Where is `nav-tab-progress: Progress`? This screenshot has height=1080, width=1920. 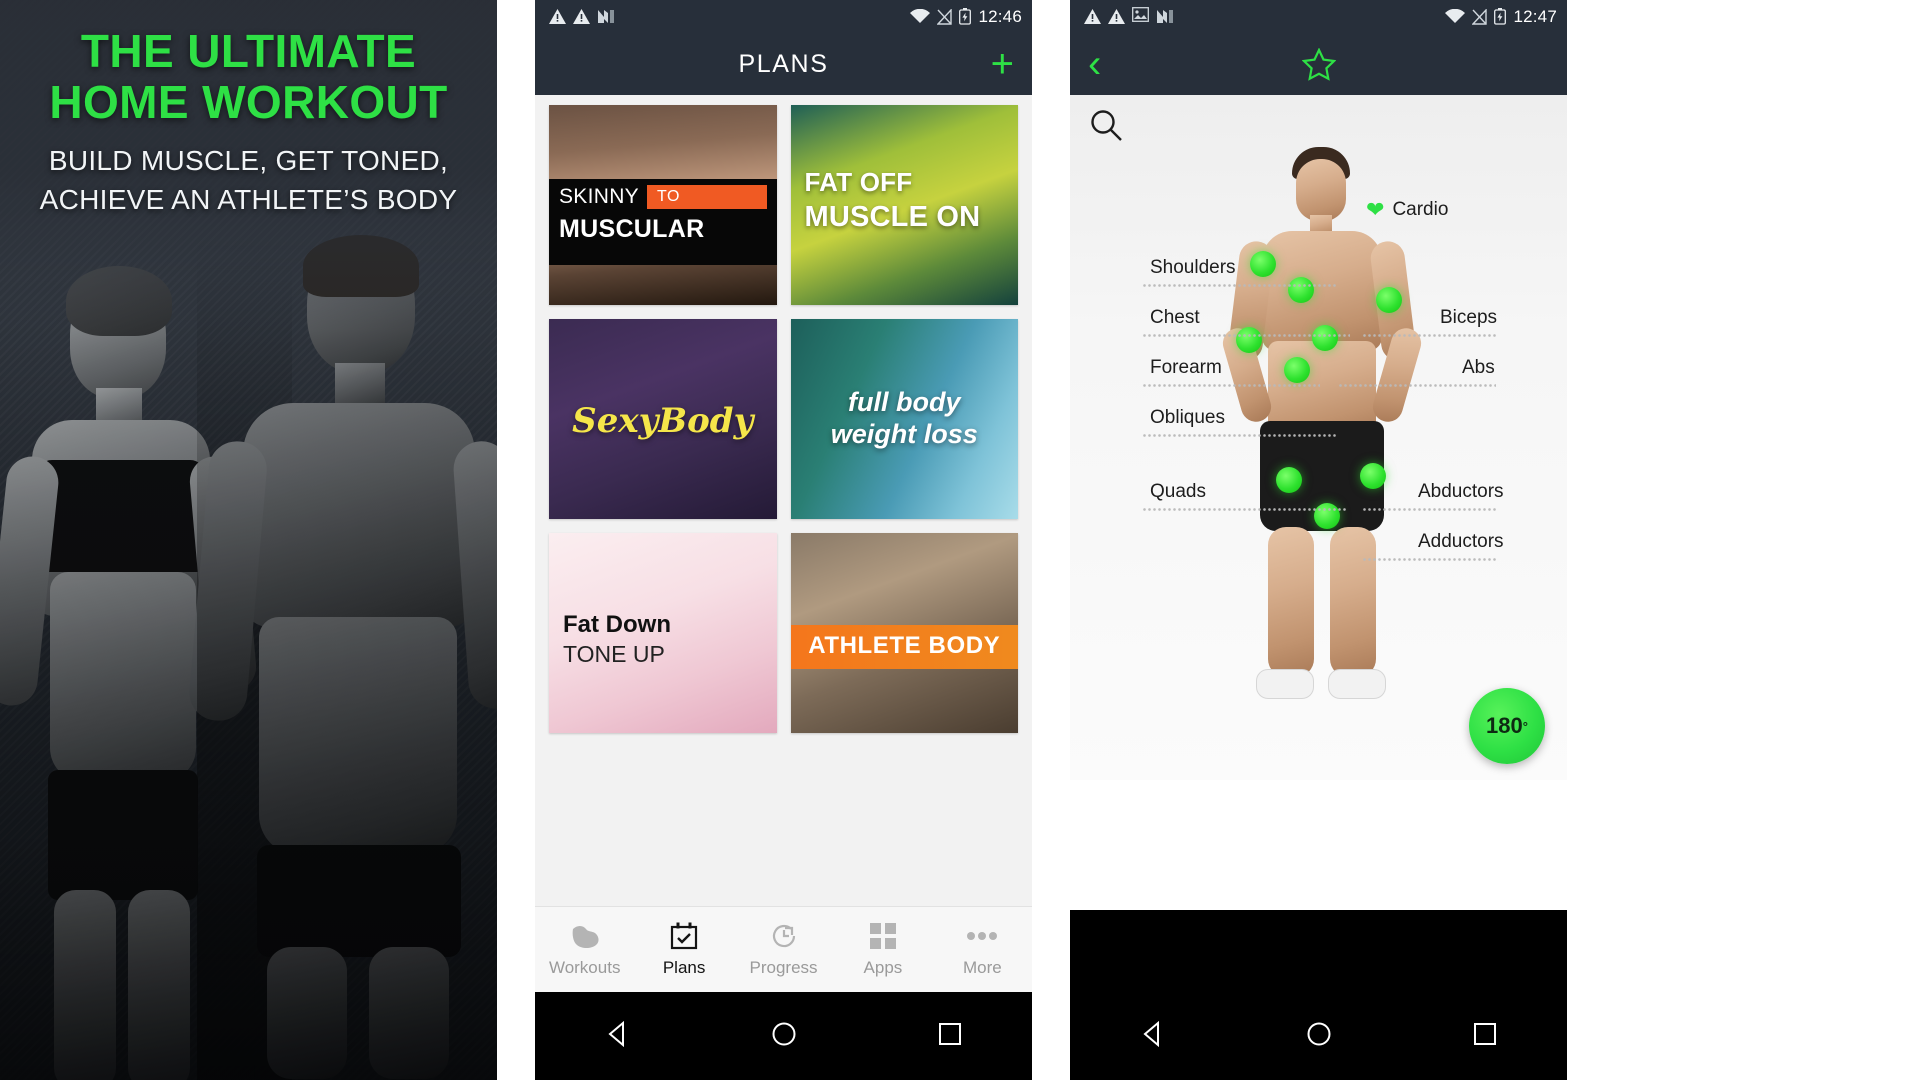
nav-tab-progress: Progress is located at coordinates (783, 949).